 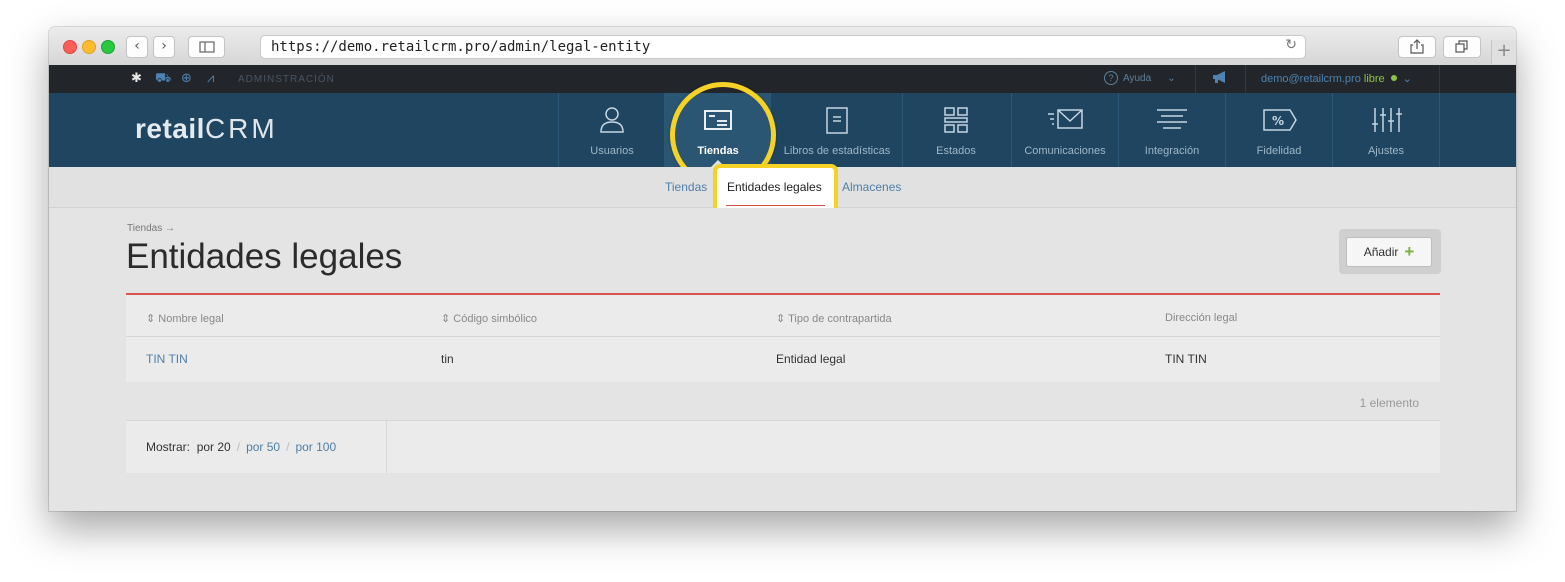 I want to click on help-link: ? Ayuda ⌄, so click(x=1140, y=78).